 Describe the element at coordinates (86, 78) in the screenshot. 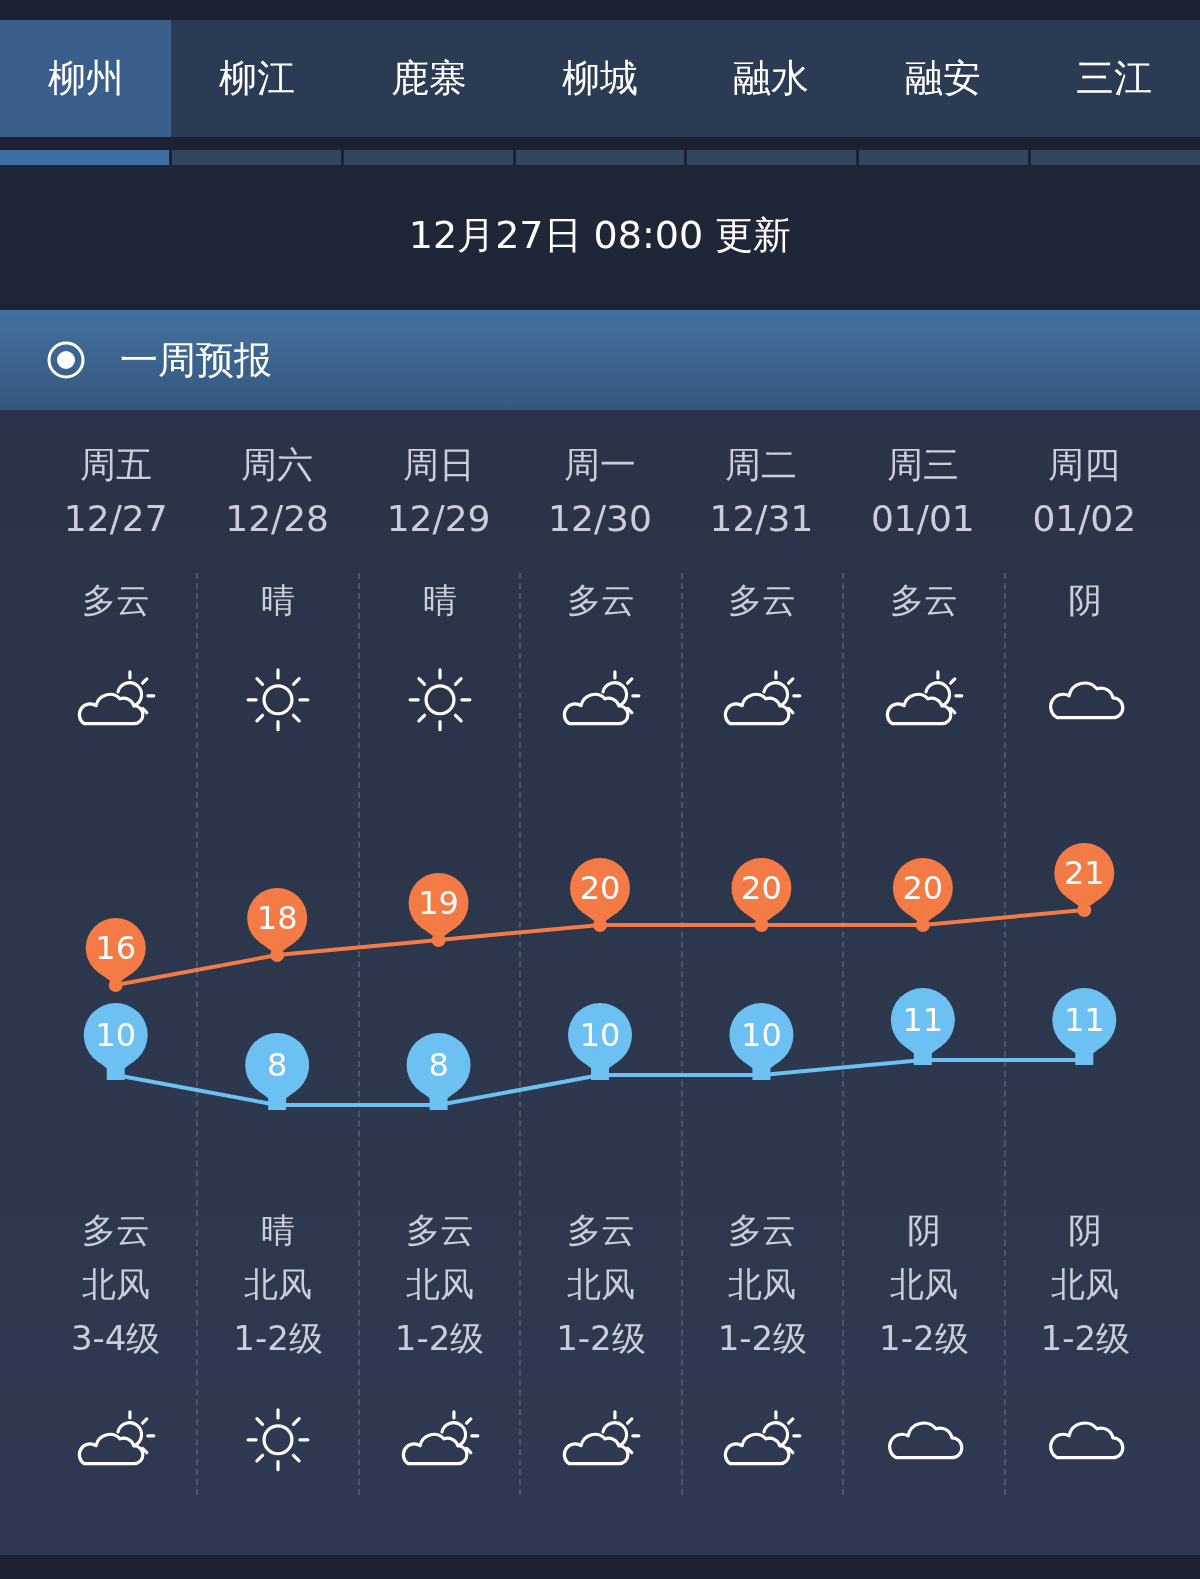

I see `city-tab: 柳州` at that location.